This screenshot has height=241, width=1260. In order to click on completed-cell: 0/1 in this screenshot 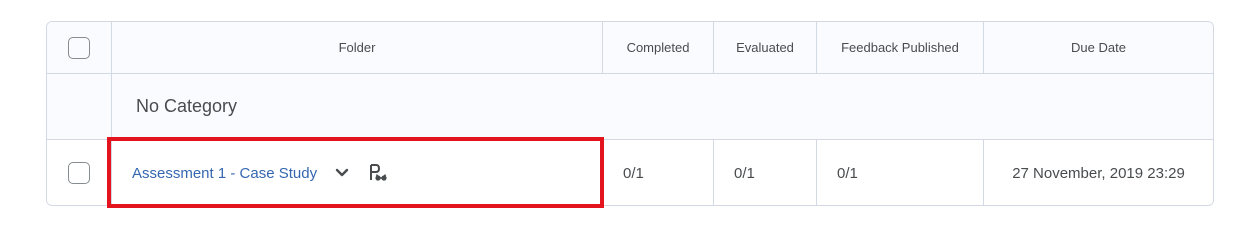, I will do `click(658, 172)`.